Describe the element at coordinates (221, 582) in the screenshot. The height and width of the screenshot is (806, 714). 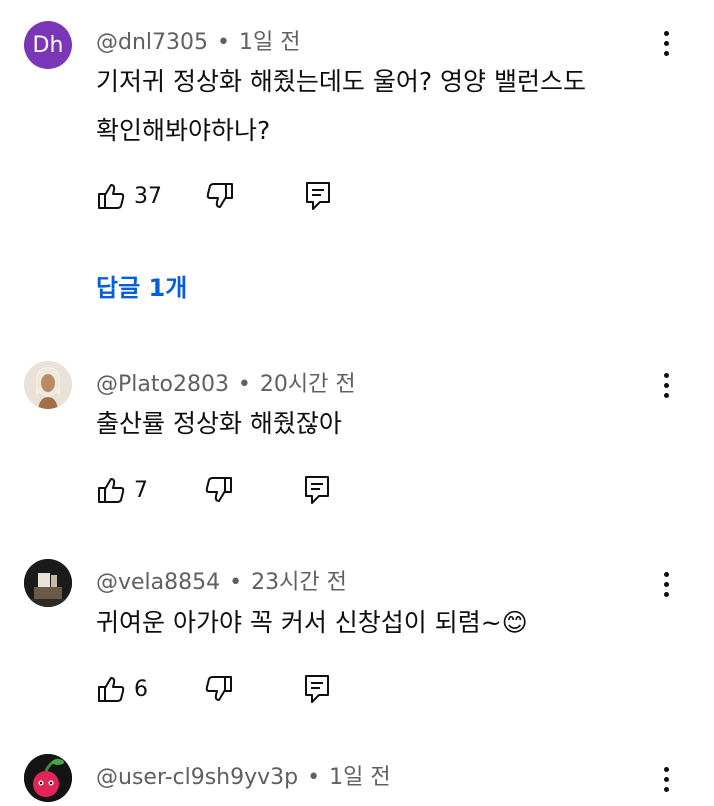
I see `comment-meta: @vela8854 • 23시간 전` at that location.